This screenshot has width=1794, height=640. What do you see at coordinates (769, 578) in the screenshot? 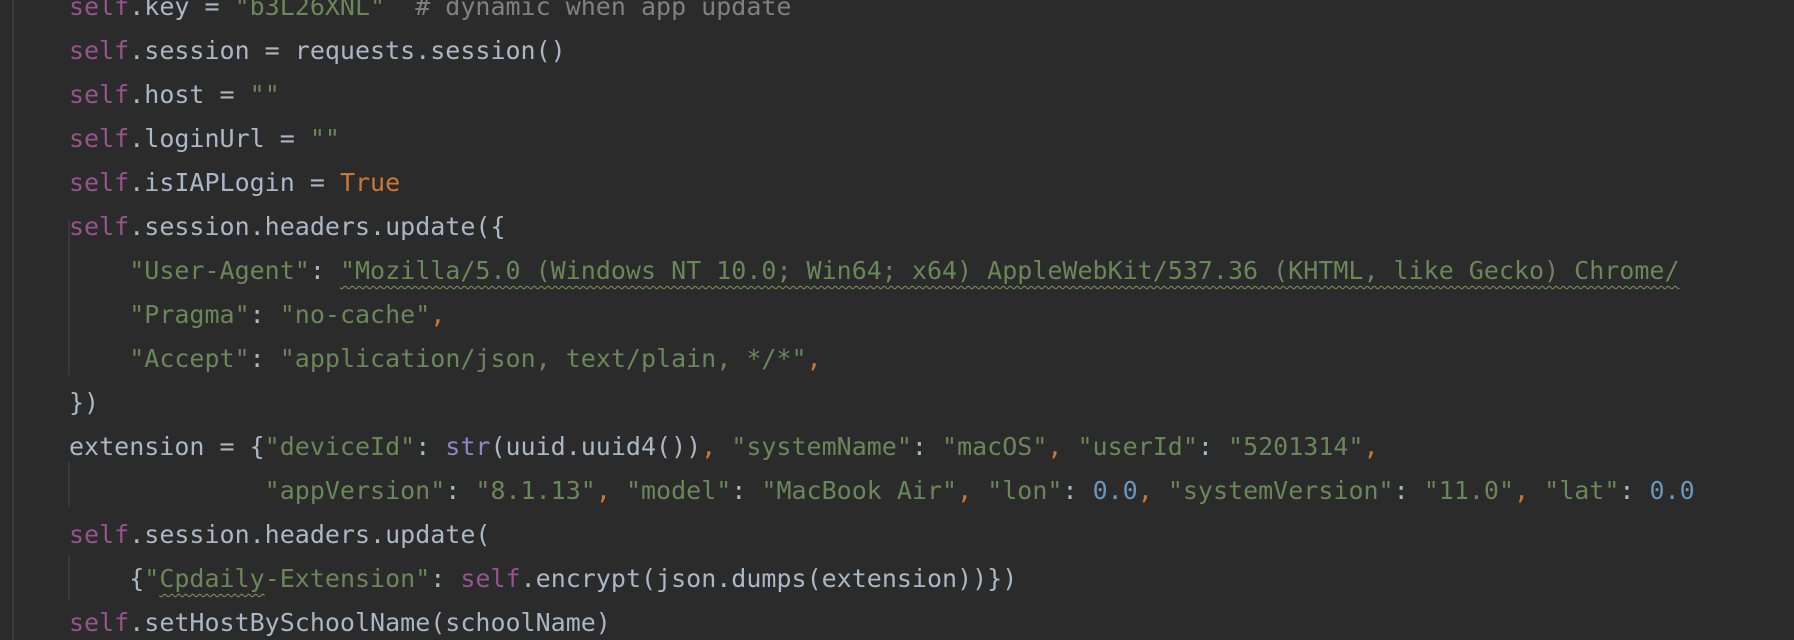
I see `code-token: .encrypt(json.dumps(extension))})` at bounding box center [769, 578].